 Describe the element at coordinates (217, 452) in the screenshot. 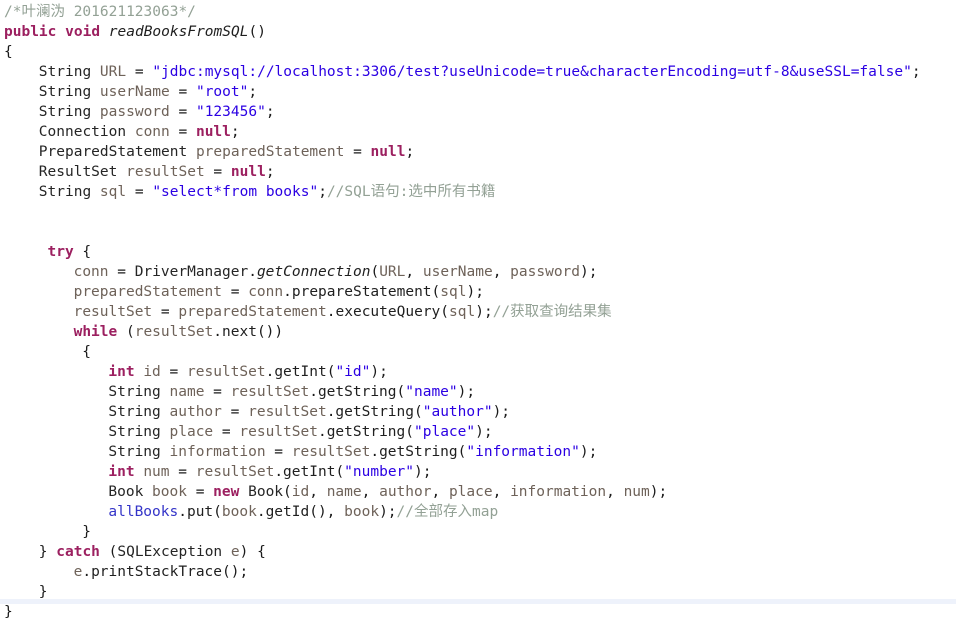

I see `code-token: information` at that location.